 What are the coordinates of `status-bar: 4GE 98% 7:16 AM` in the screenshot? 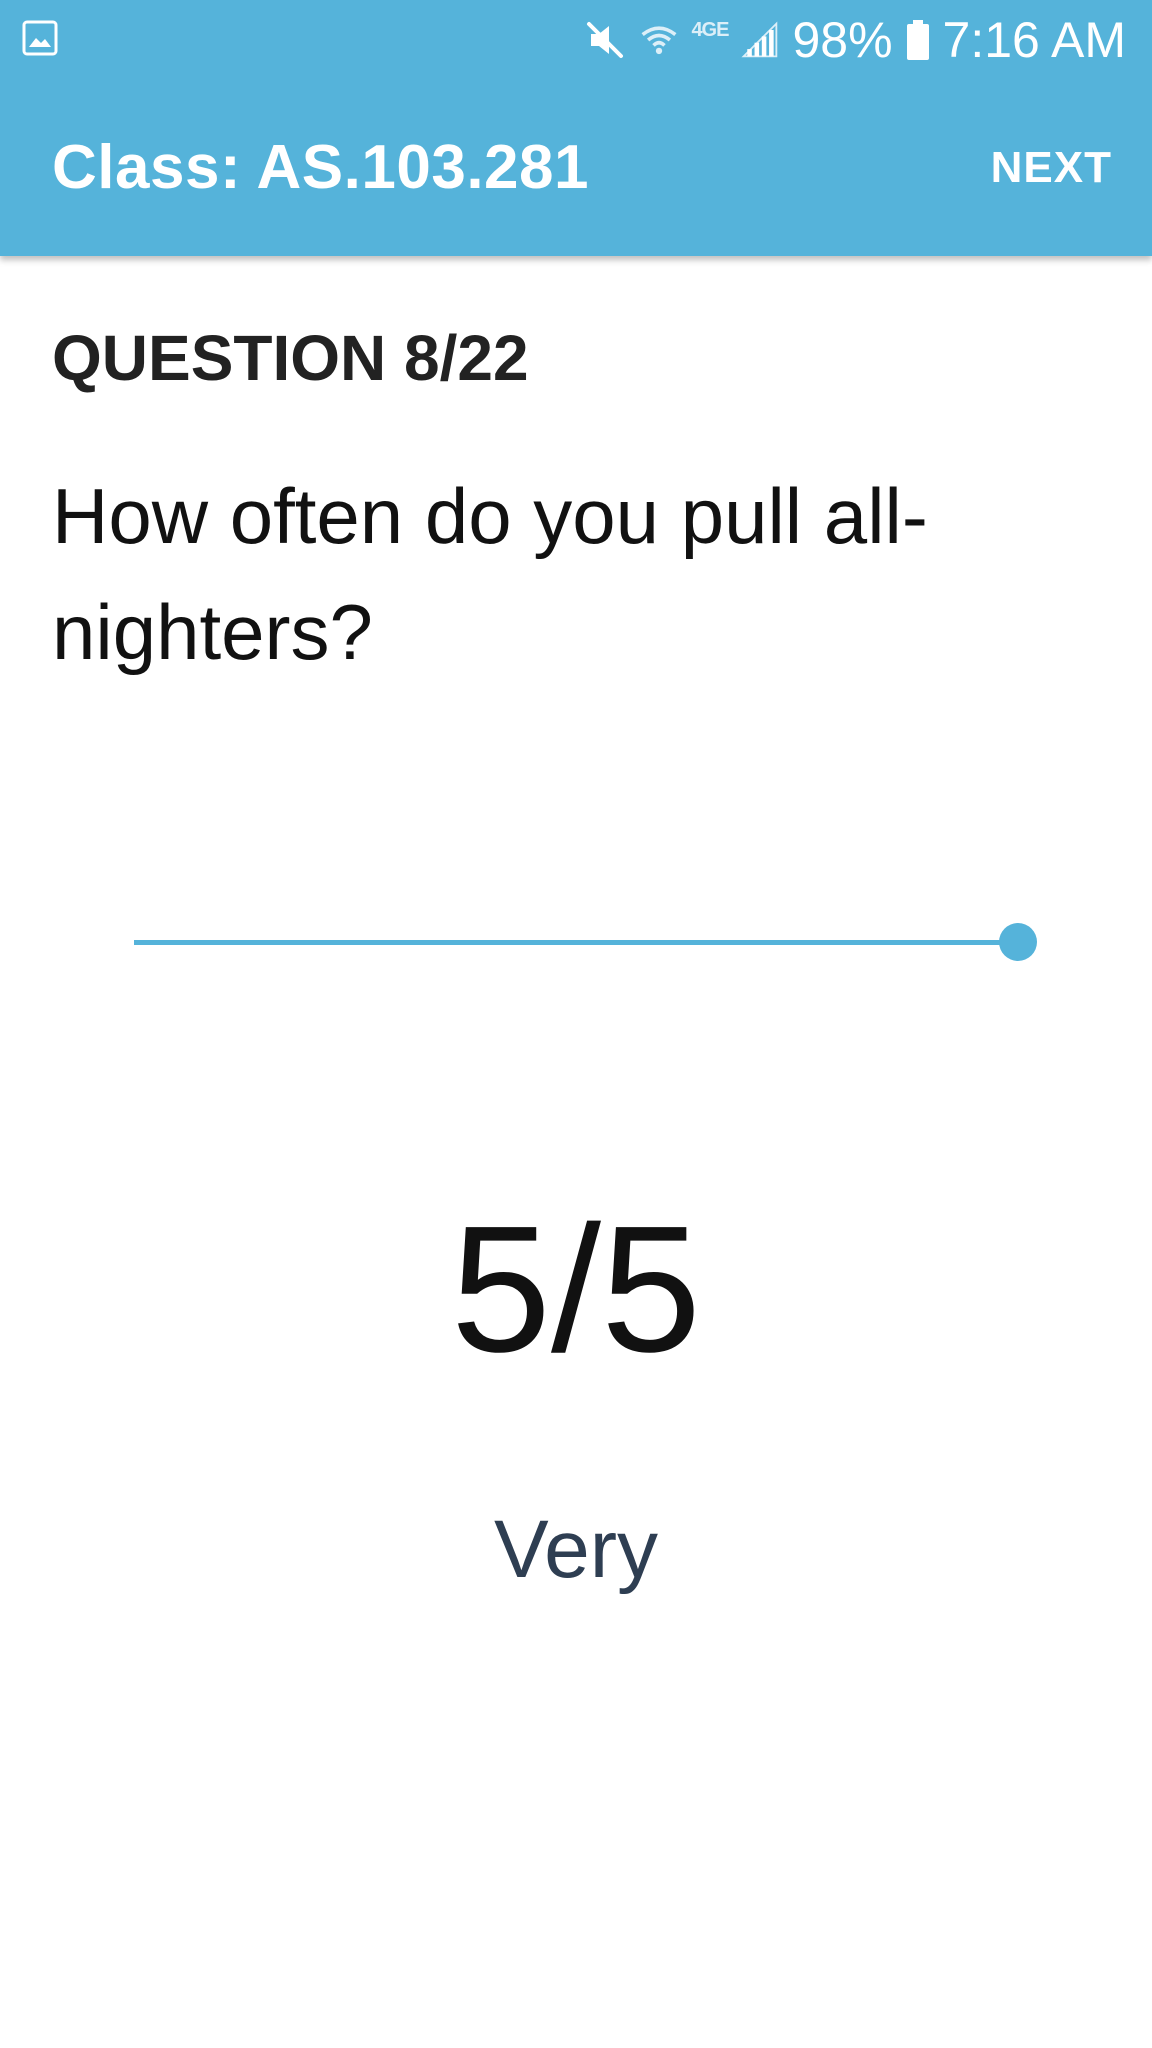 It's located at (576, 40).